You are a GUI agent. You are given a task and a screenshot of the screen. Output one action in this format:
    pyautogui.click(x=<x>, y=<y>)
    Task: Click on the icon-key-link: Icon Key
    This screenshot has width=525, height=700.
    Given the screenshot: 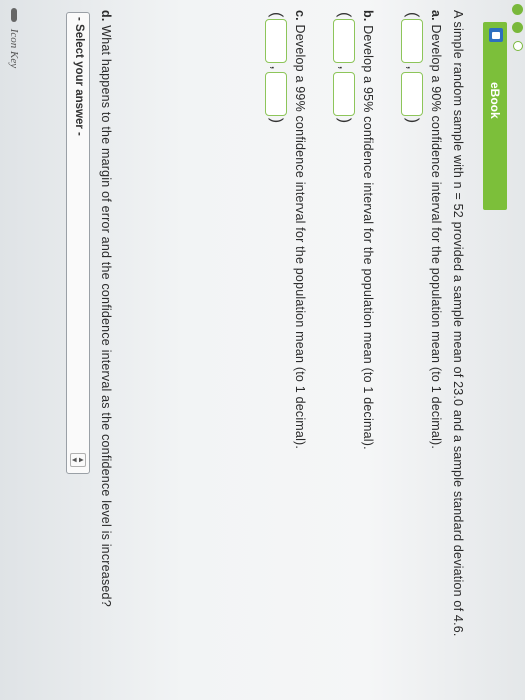 What is the action you would take?
    pyautogui.click(x=14, y=38)
    